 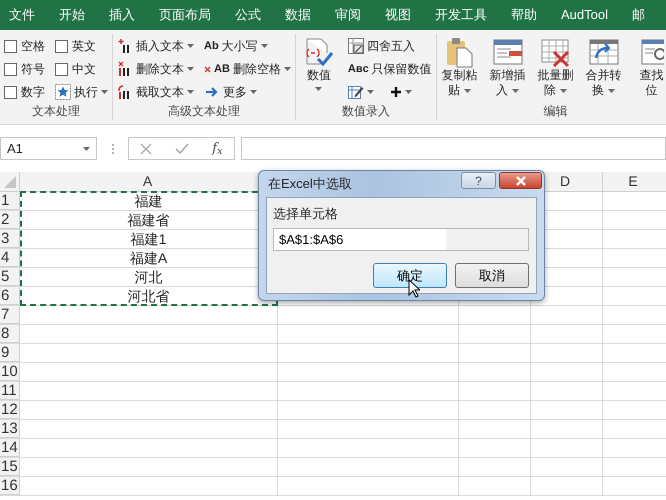 What do you see at coordinates (10, 258) in the screenshot?
I see `row-header: 4` at bounding box center [10, 258].